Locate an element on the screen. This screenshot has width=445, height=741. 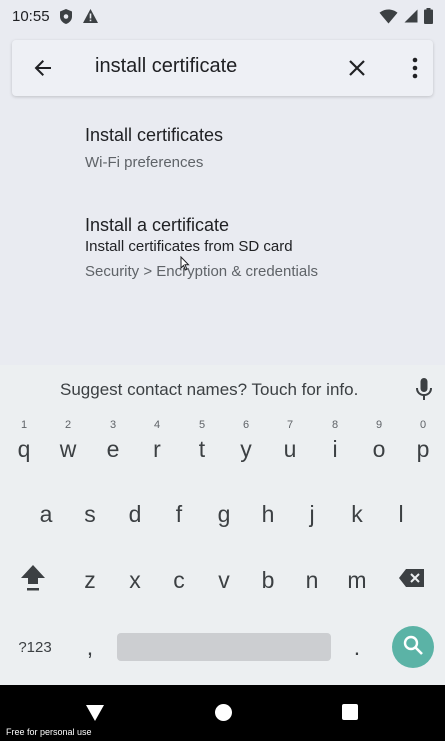
key-label: m is located at coordinates (357, 579).